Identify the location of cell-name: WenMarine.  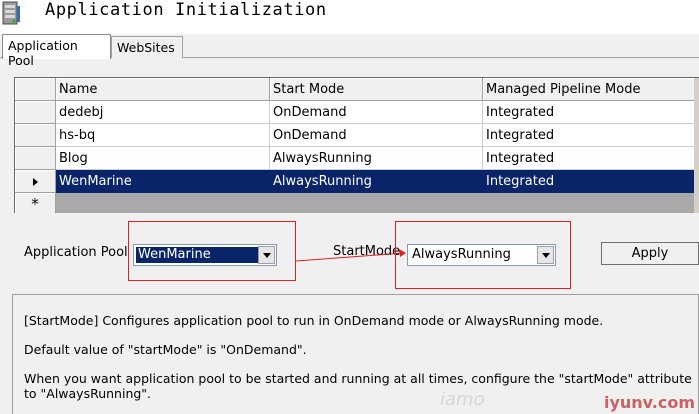
(163, 181).